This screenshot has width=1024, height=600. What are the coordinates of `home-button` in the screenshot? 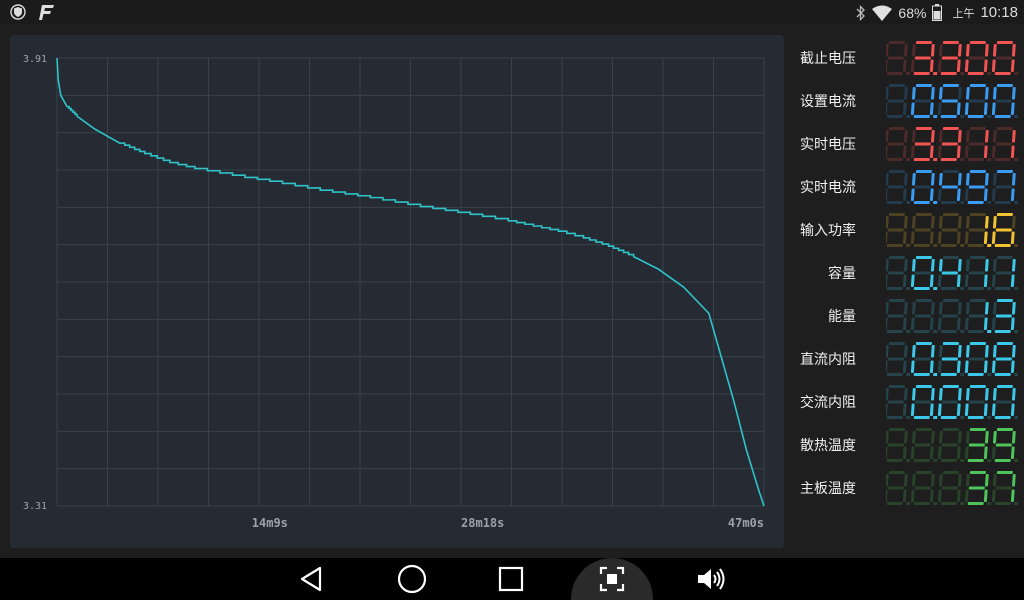 It's located at (412, 579).